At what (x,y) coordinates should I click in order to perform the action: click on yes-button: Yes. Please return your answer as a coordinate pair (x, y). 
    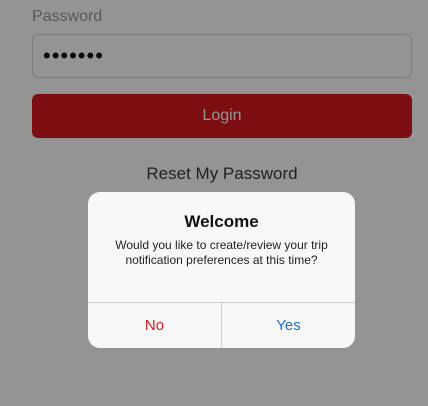
    Looking at the image, I should click on (288, 325).